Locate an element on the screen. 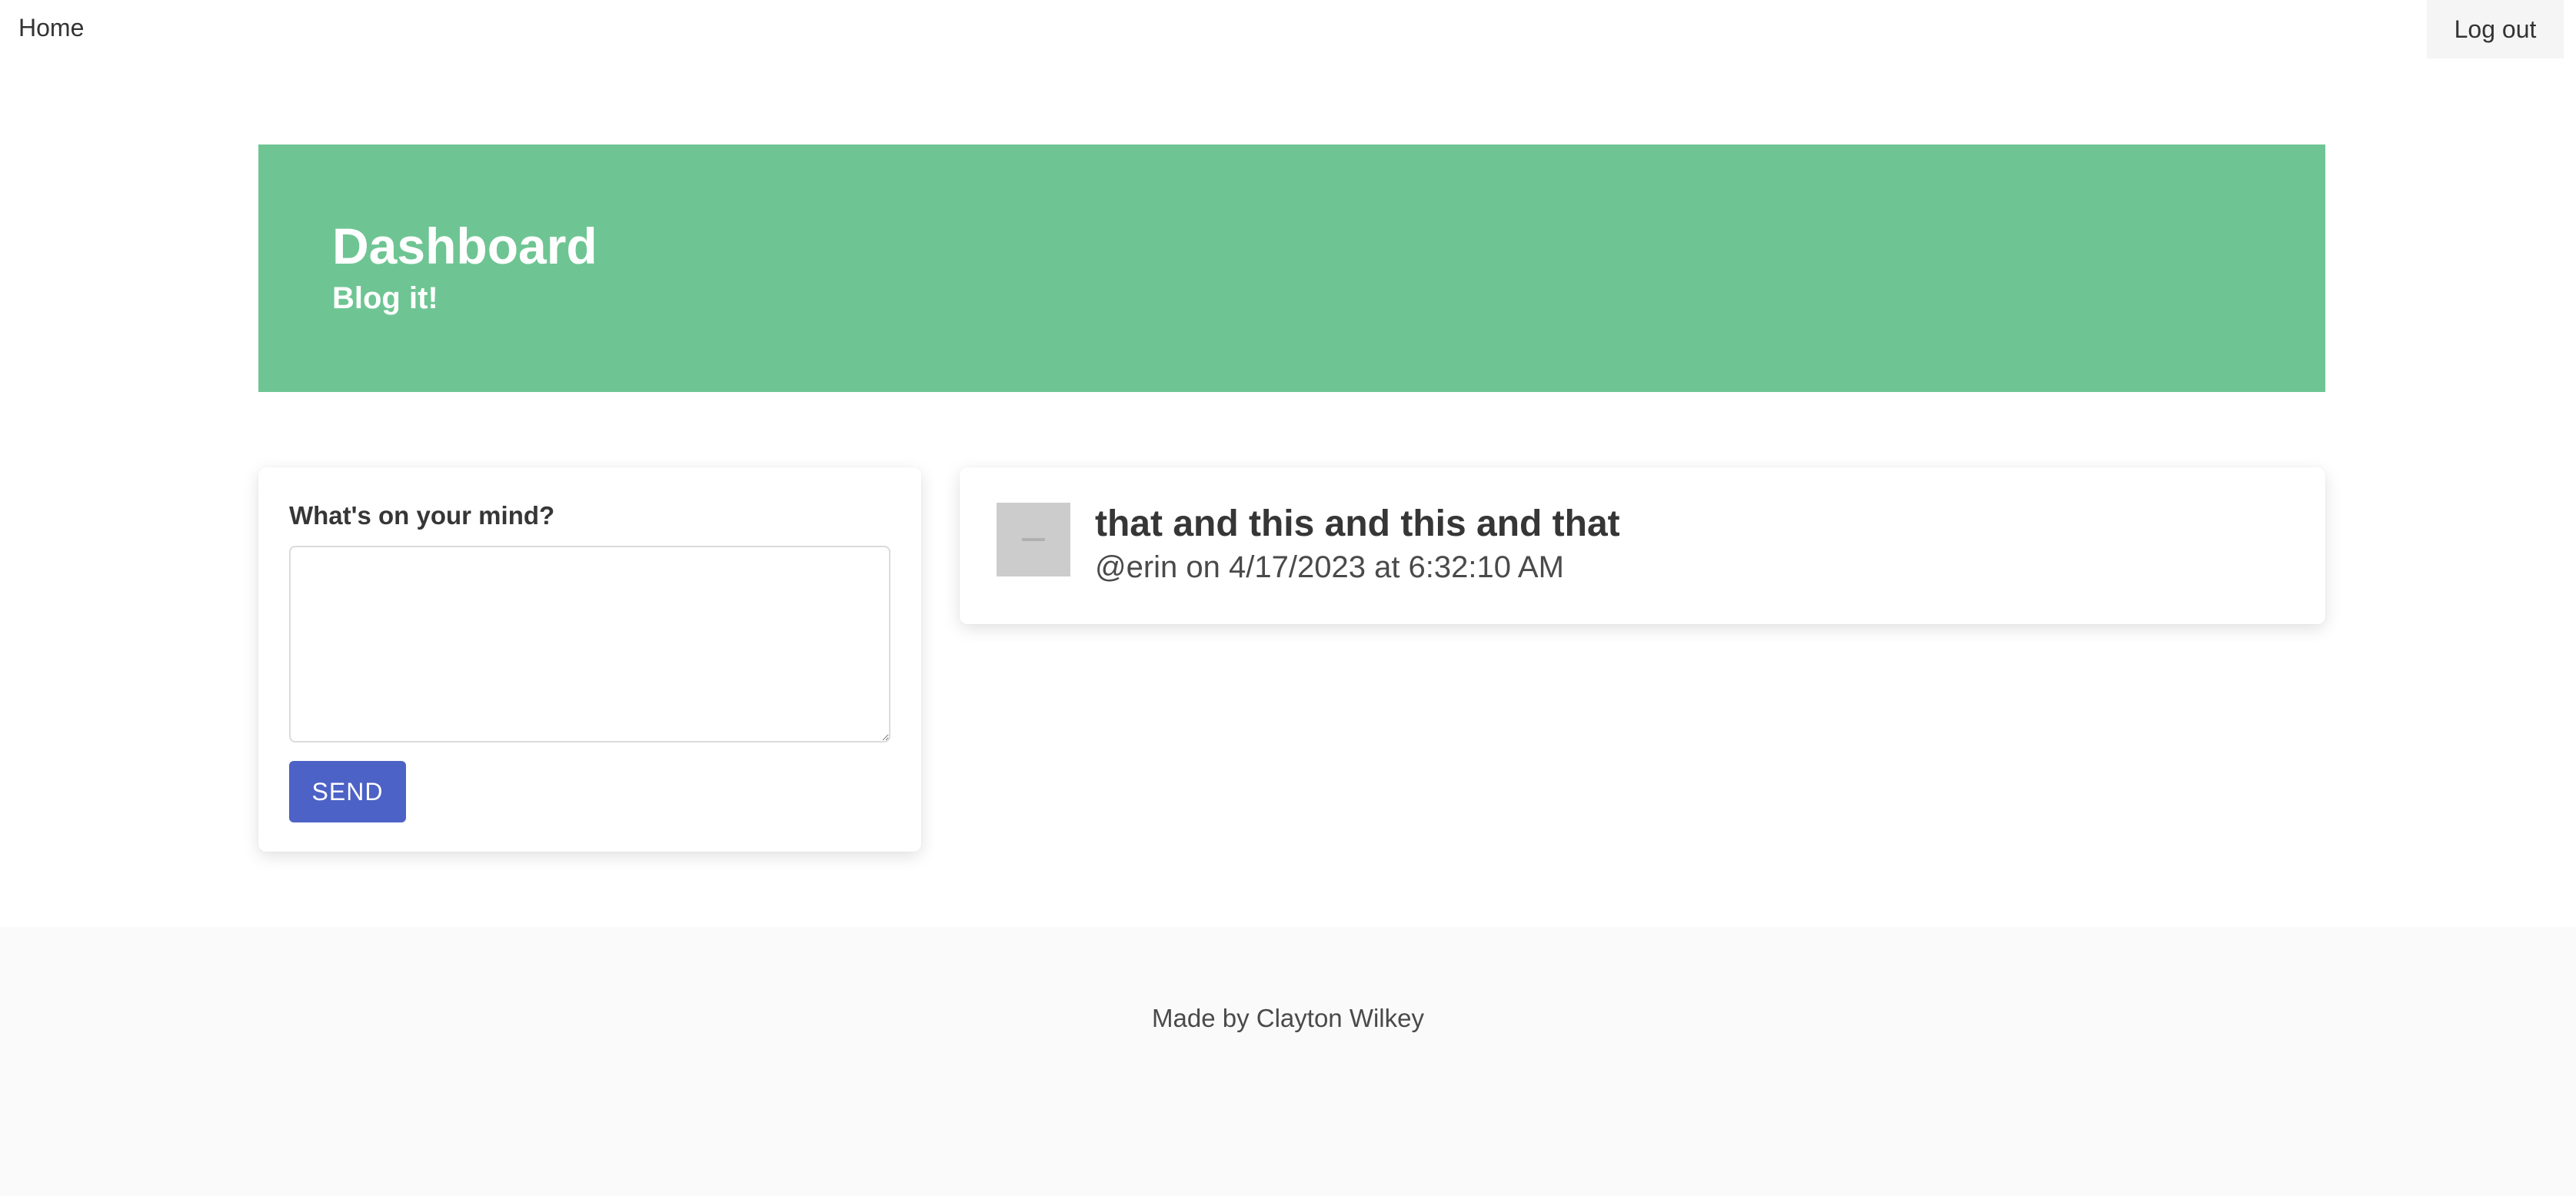 The height and width of the screenshot is (1196, 2576). page-title: Dashboard is located at coordinates (464, 246).